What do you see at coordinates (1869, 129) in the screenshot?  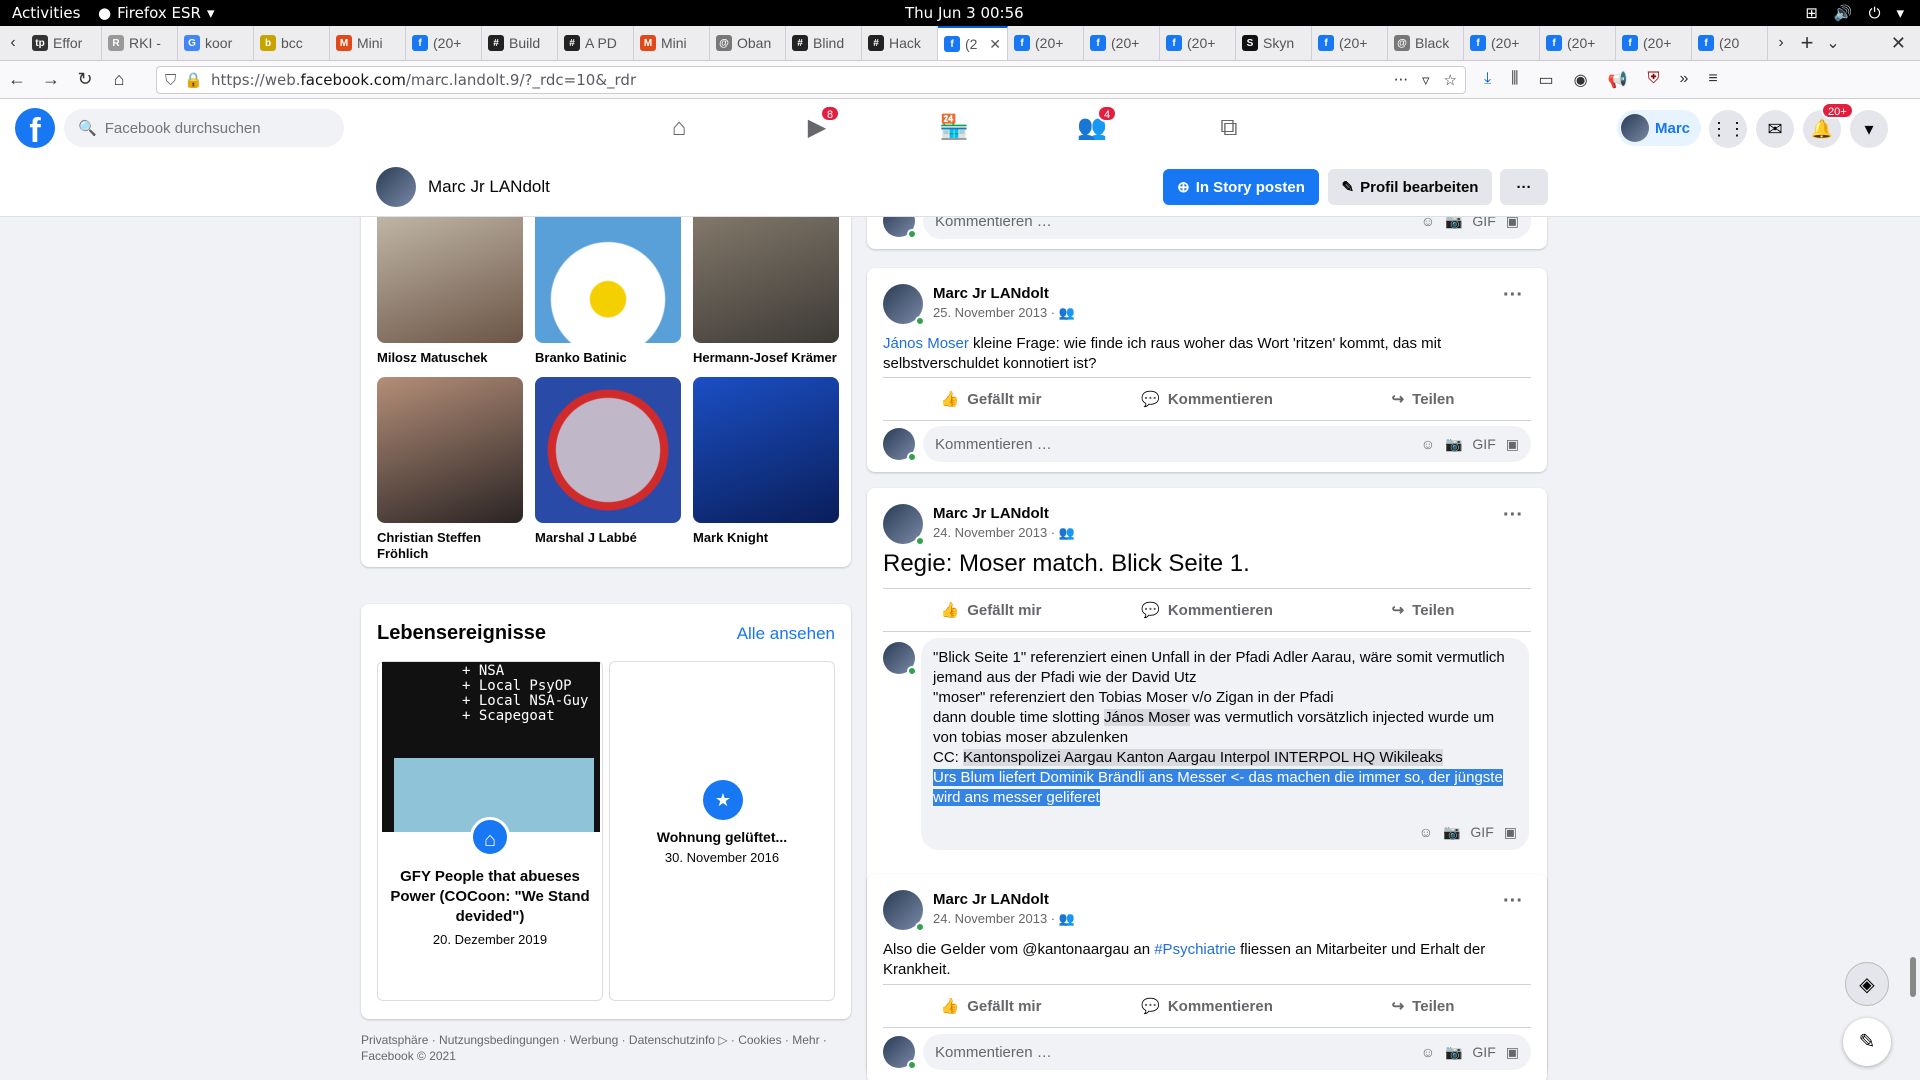 I see `account-menu-icon: ▾` at bounding box center [1869, 129].